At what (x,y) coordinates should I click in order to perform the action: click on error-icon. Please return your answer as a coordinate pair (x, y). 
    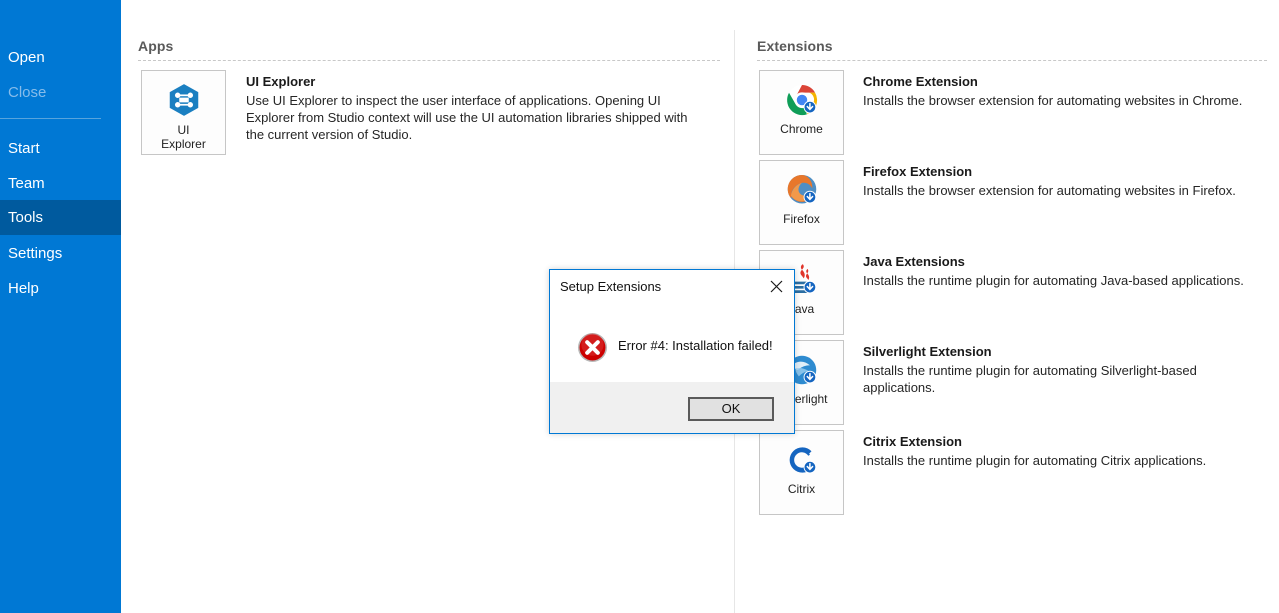
    Looking at the image, I should click on (592, 347).